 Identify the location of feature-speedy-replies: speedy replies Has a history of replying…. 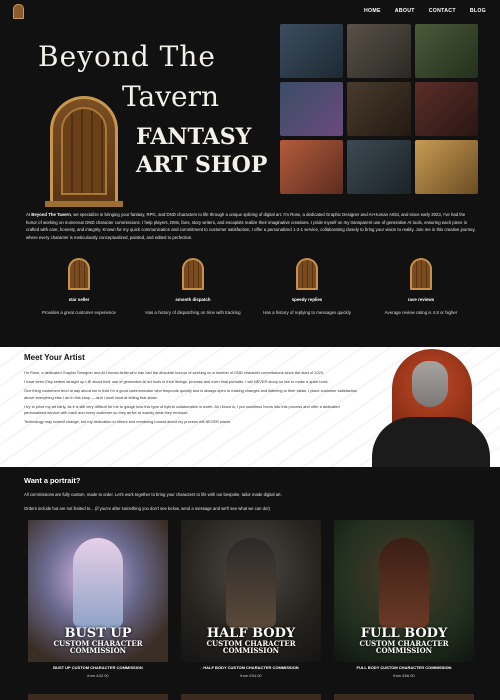
(307, 295).